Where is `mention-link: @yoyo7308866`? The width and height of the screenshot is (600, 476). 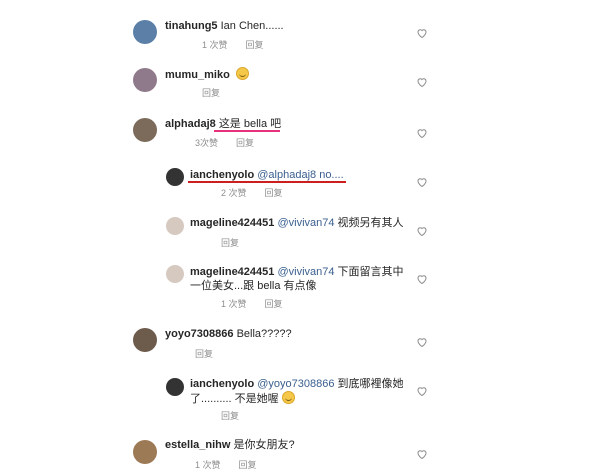 mention-link: @yoyo7308866 is located at coordinates (295, 384).